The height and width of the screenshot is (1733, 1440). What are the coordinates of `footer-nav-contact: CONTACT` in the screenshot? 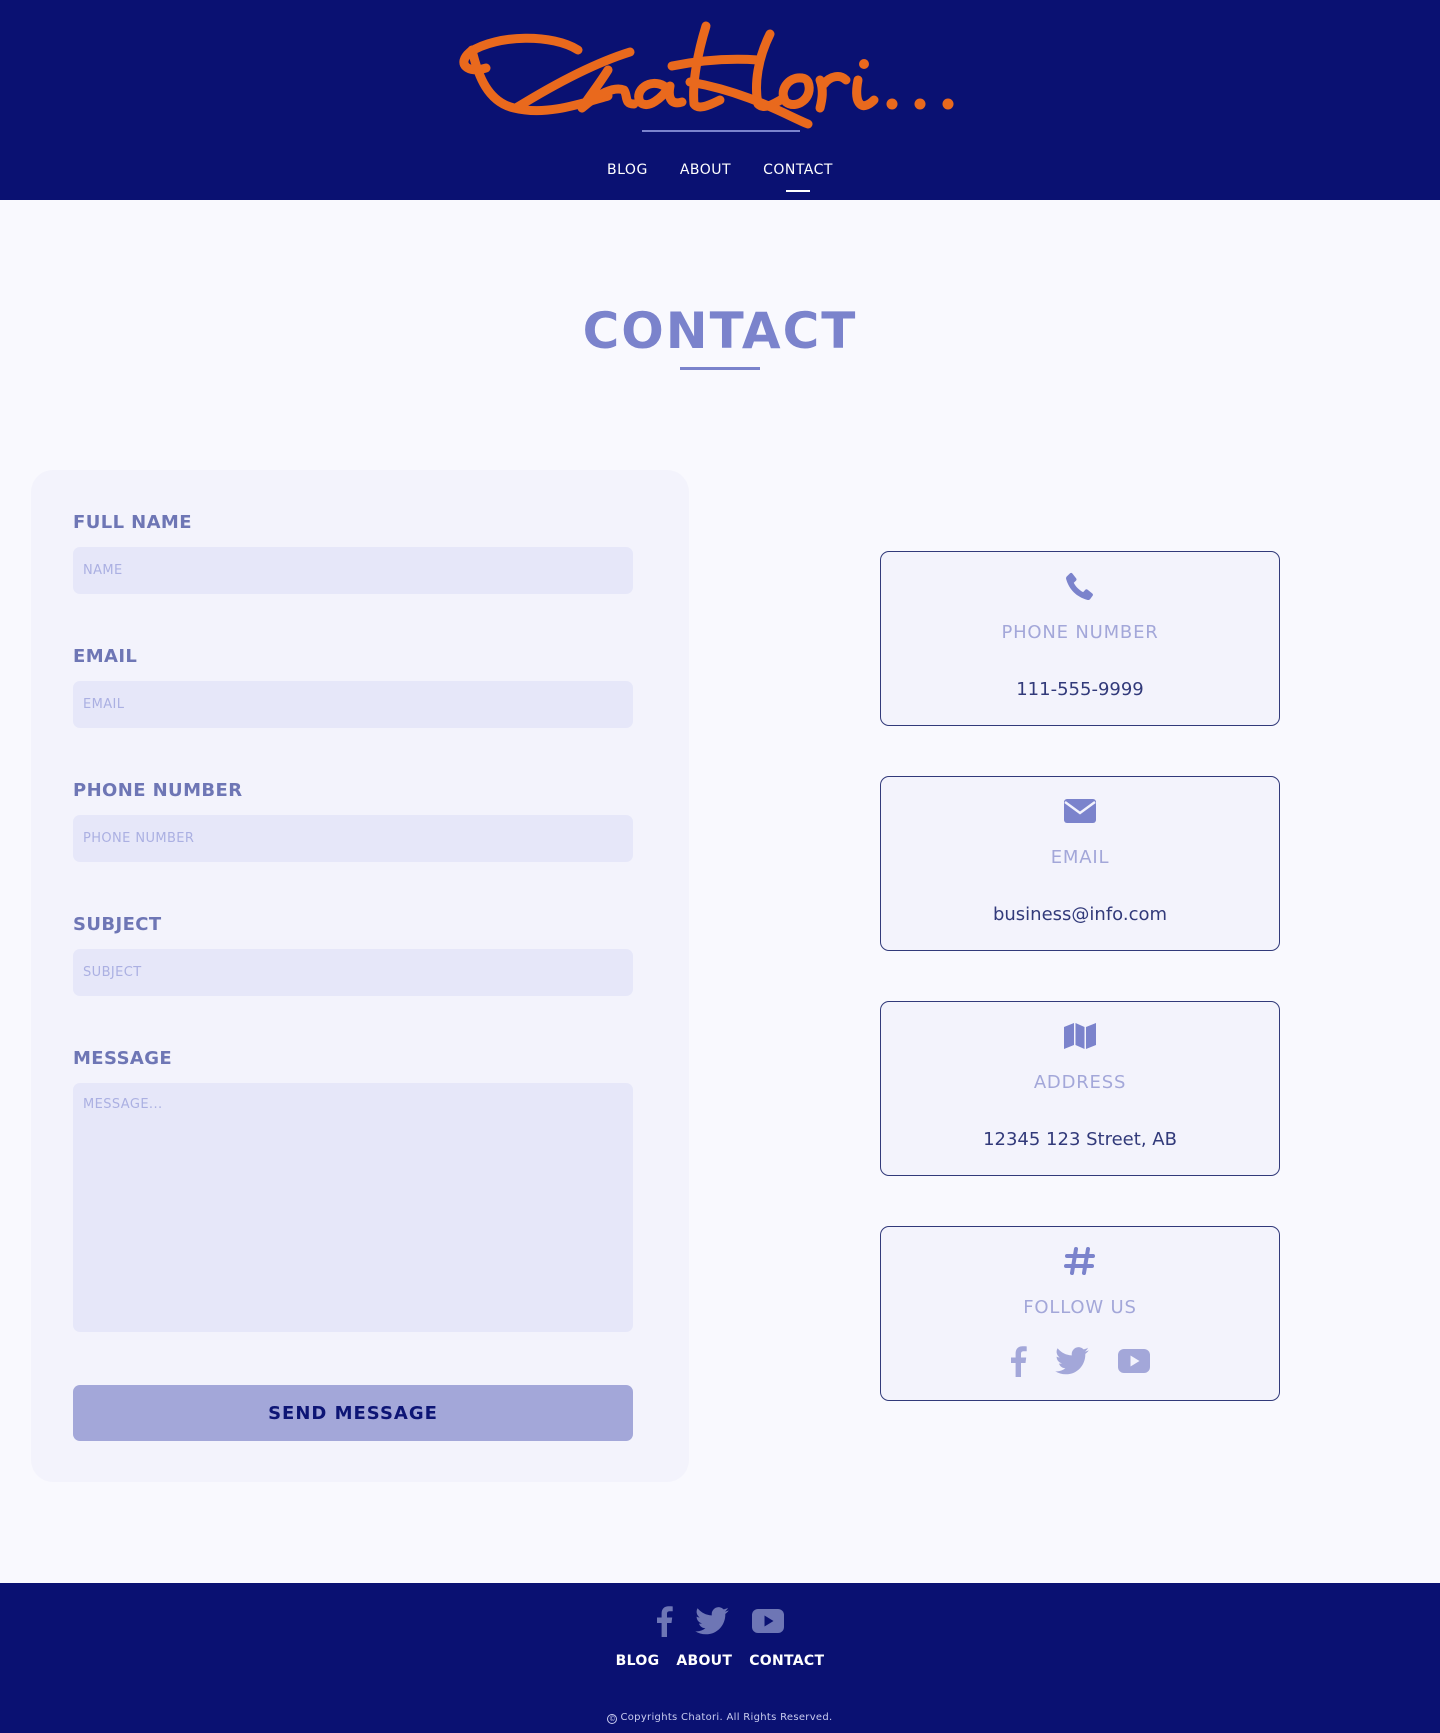 It's located at (786, 1661).